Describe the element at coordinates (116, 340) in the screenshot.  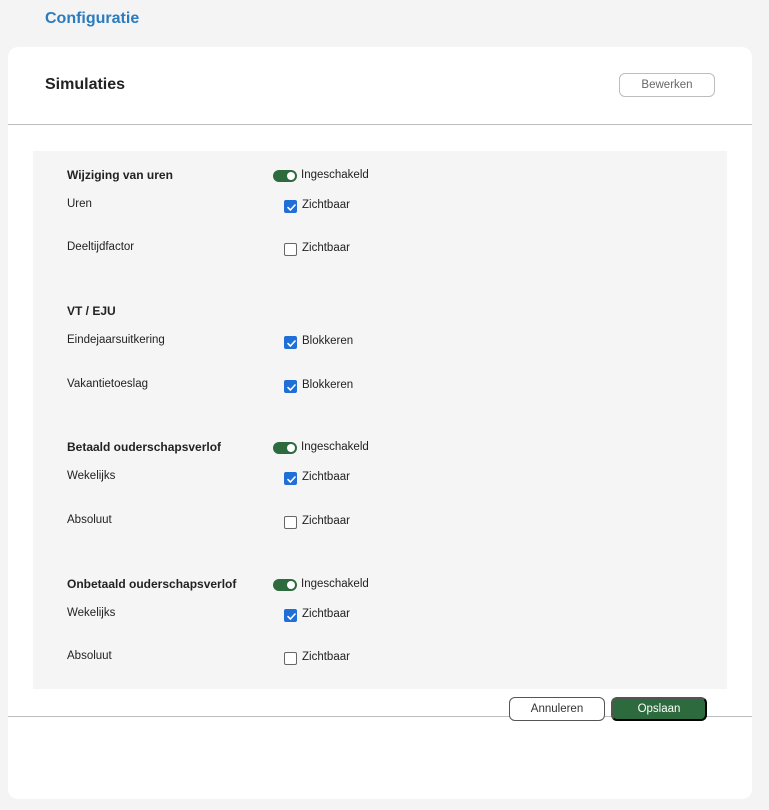
I see `setting-label: Eindejaarsuitkering` at that location.